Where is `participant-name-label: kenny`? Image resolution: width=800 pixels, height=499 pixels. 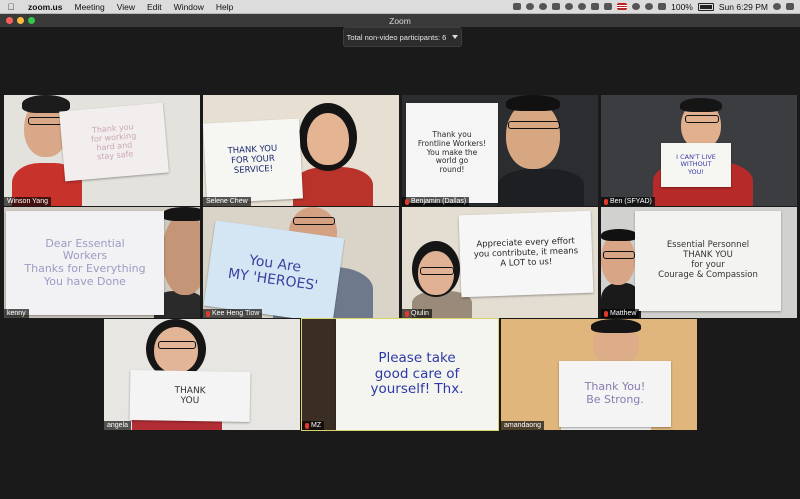
participant-name-label: kenny is located at coordinates (16, 313).